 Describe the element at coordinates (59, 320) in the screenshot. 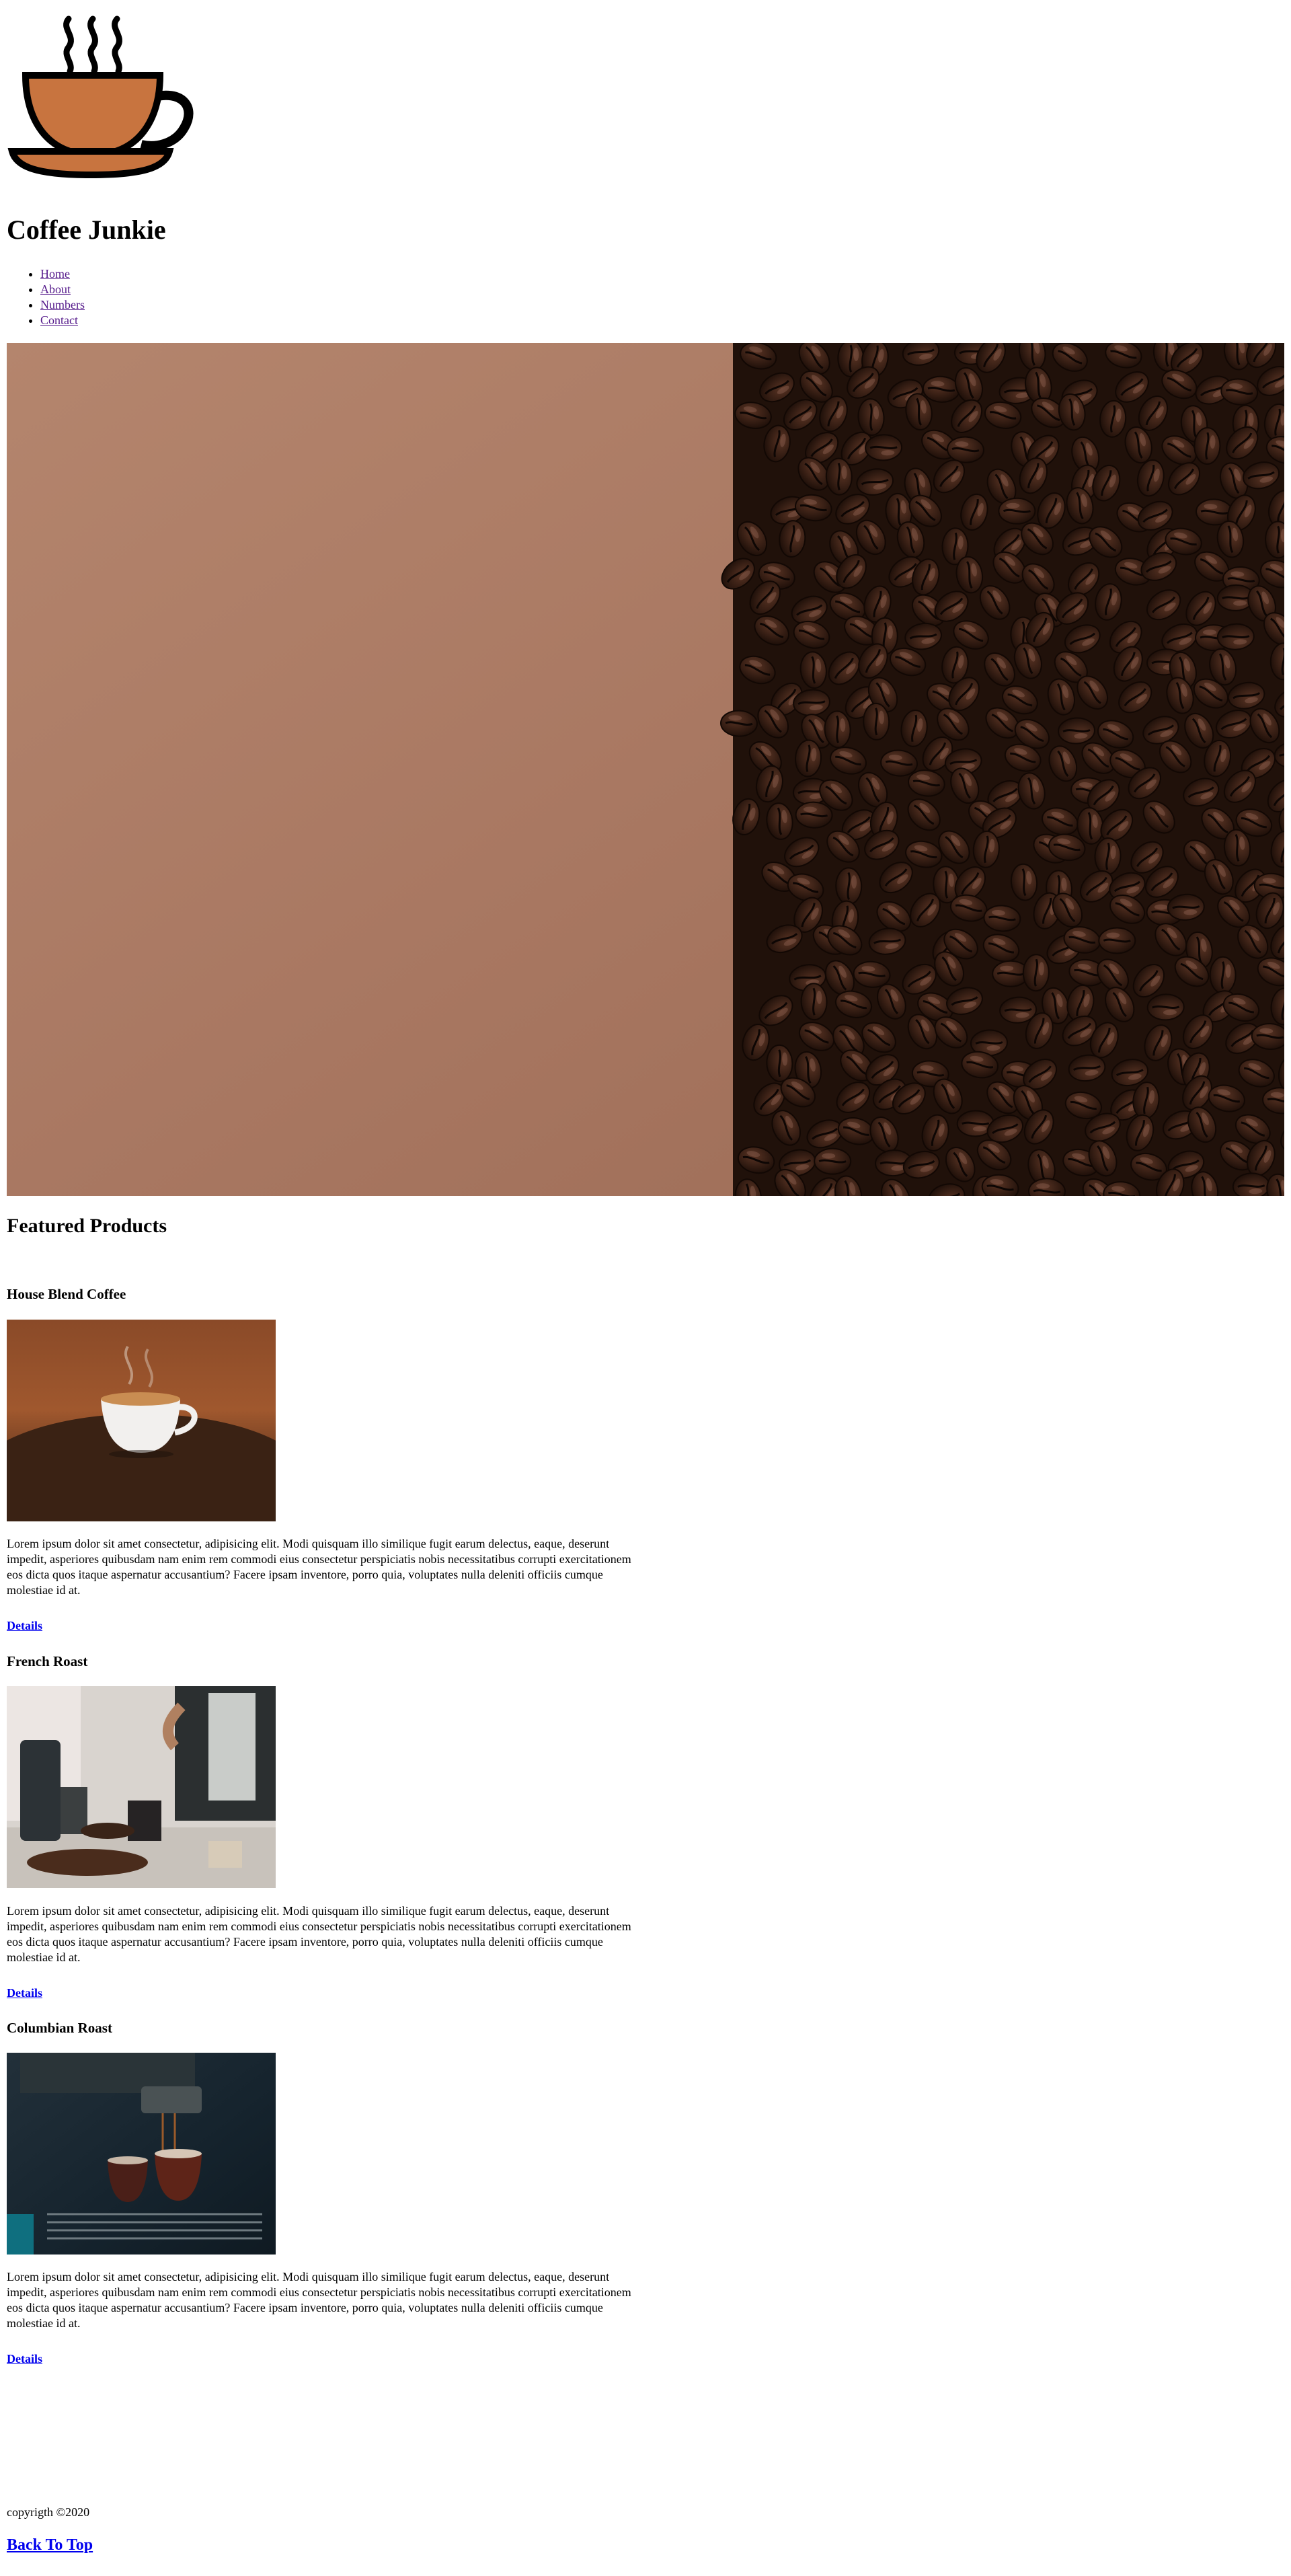

I see `nav-link-contact: Contact` at that location.